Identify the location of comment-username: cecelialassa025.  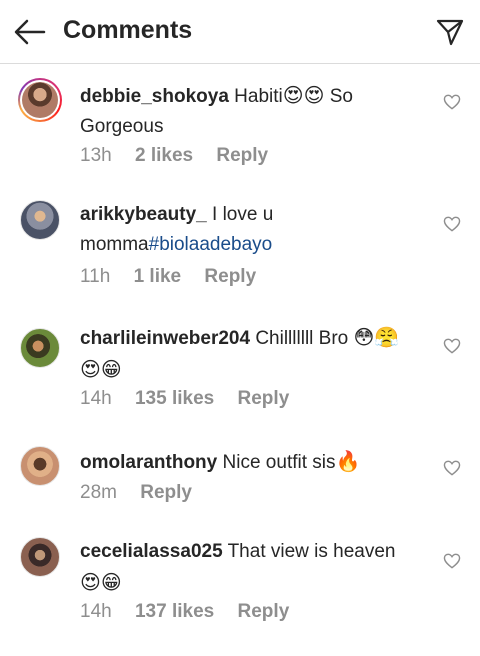
(151, 551).